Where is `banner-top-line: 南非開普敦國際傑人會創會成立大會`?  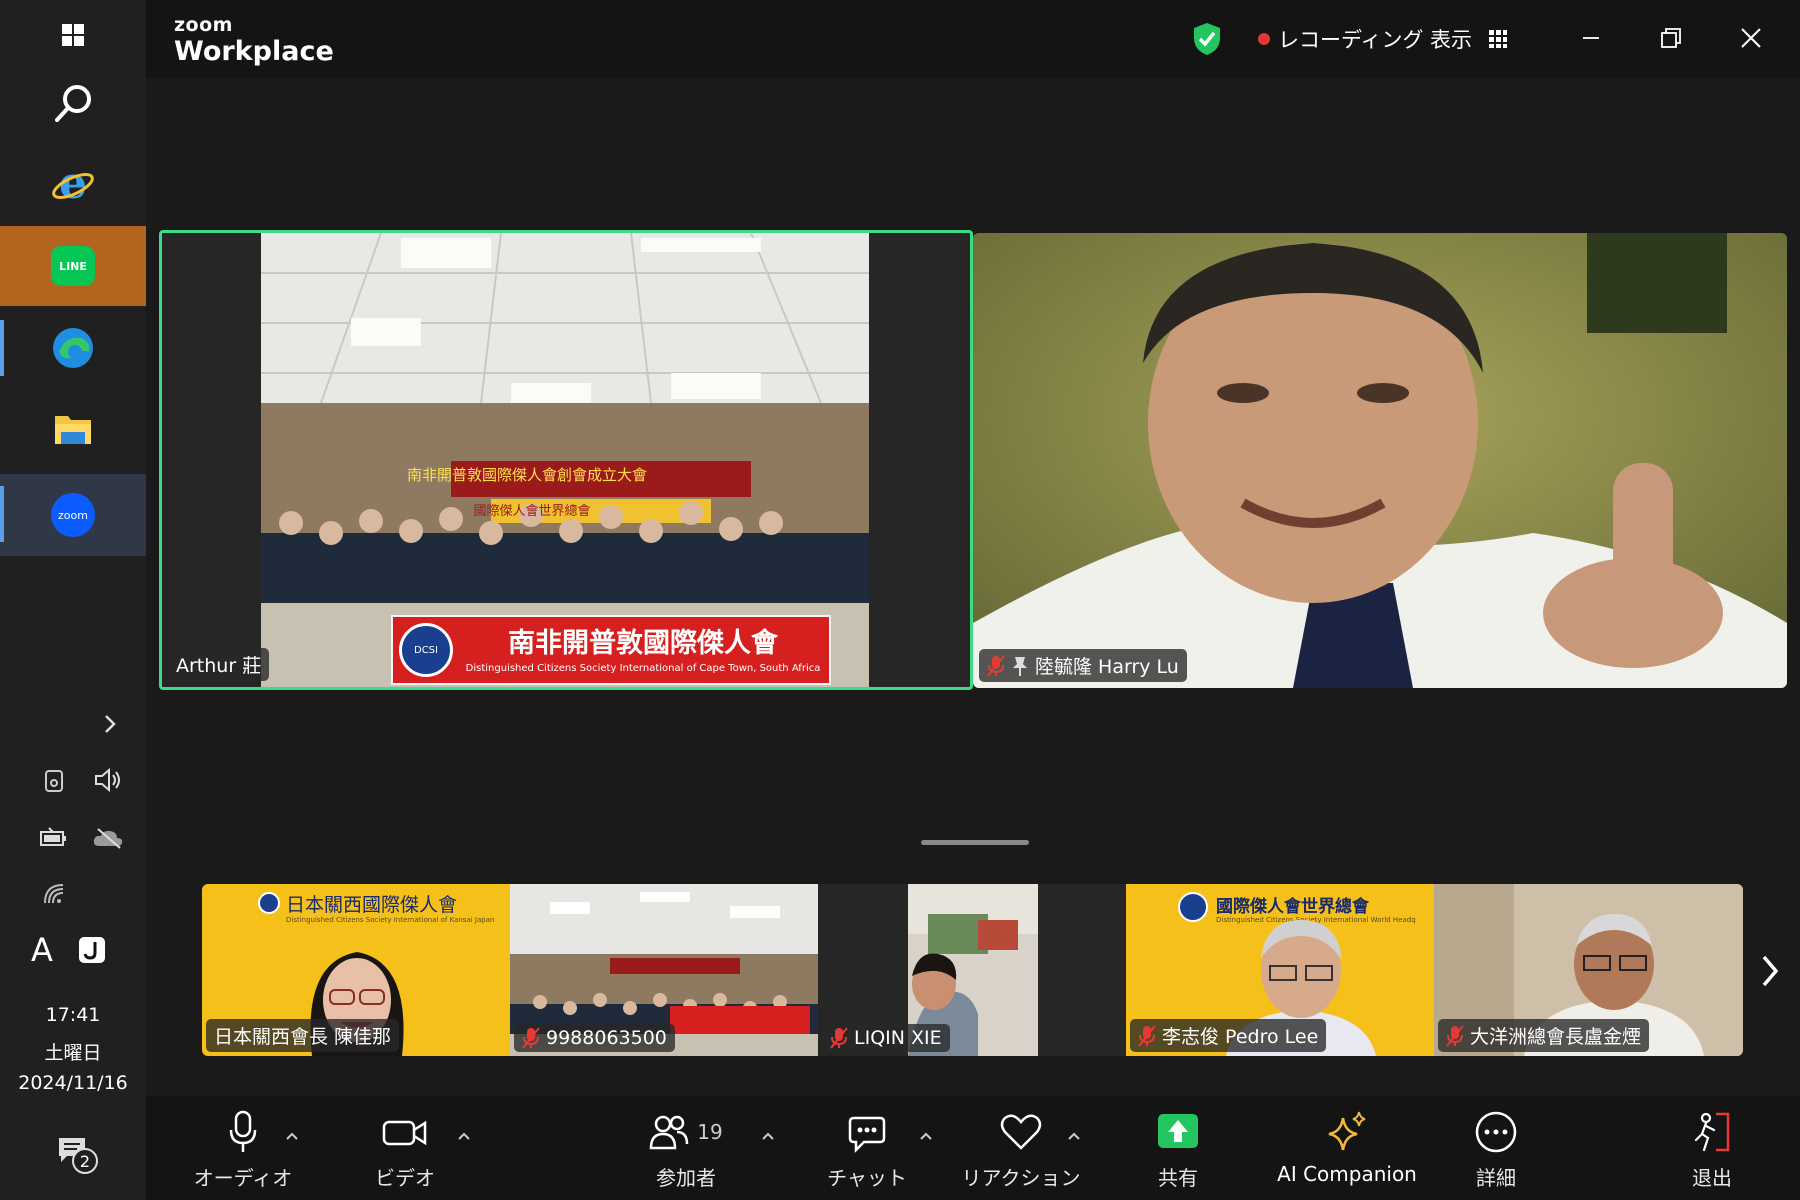 banner-top-line: 南非開普敦國際傑人會創會成立大會 is located at coordinates (526, 474).